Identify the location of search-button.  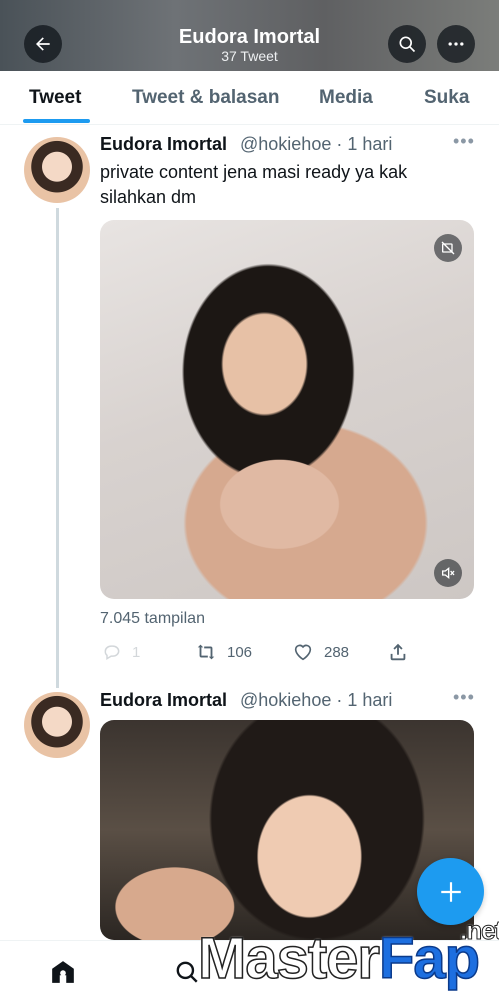
(407, 44).